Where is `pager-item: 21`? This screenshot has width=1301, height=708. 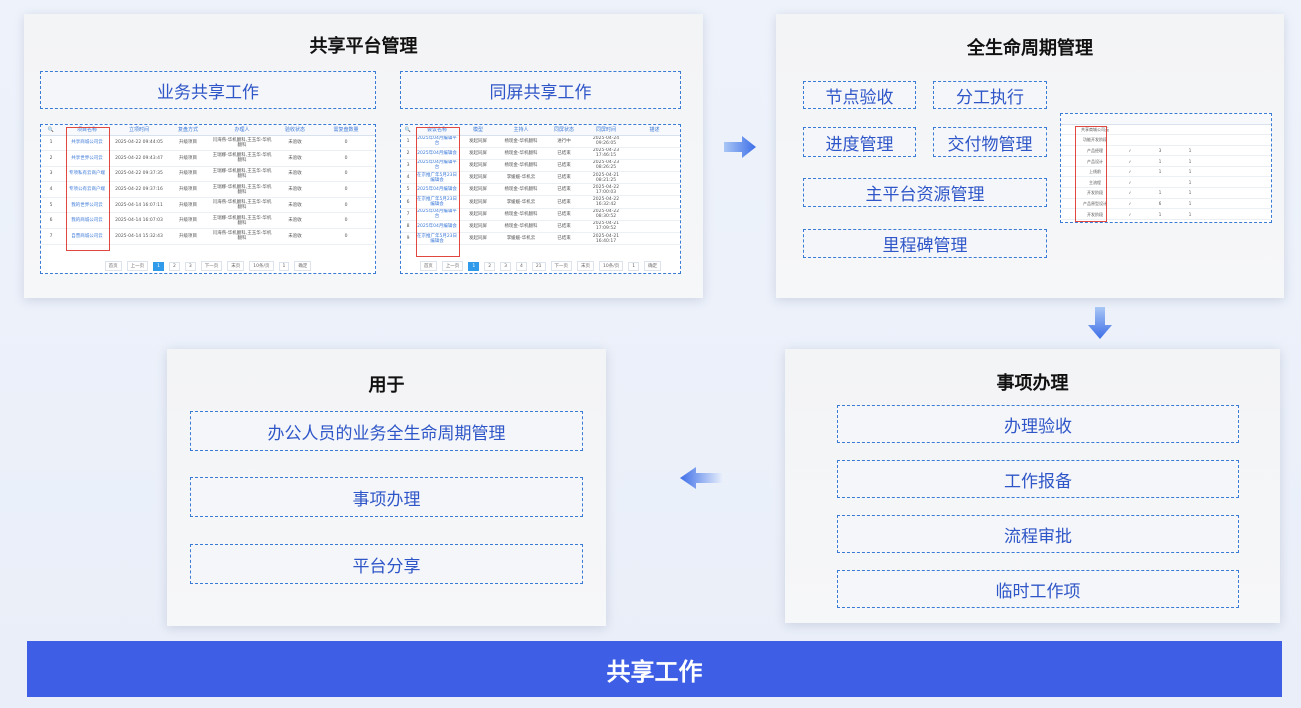
pager-item: 21 is located at coordinates (538, 266).